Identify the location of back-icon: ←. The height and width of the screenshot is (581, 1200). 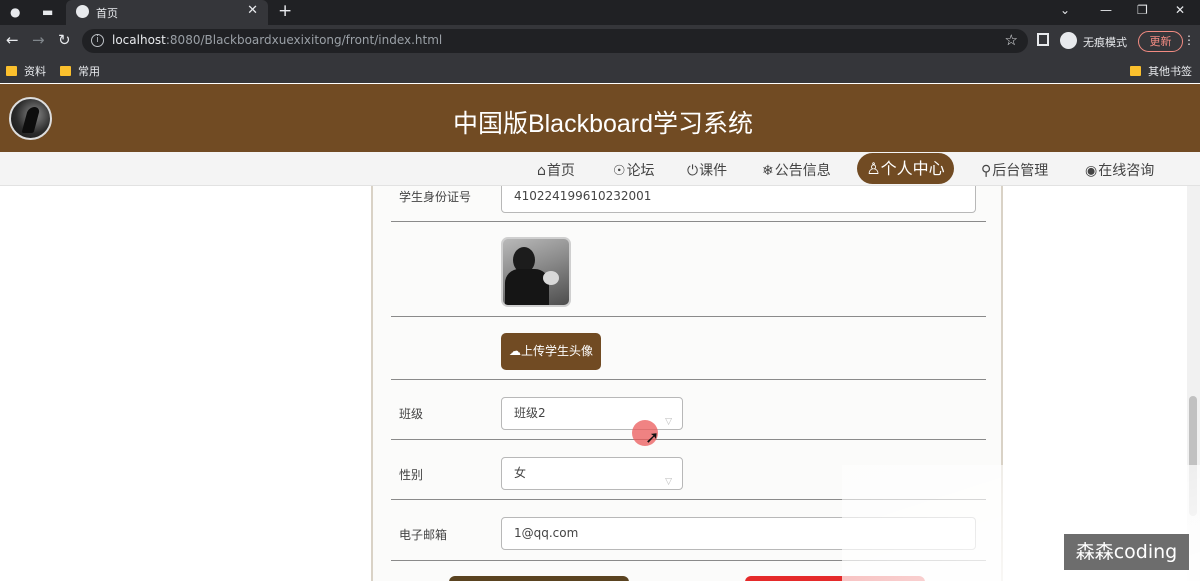
(12, 40).